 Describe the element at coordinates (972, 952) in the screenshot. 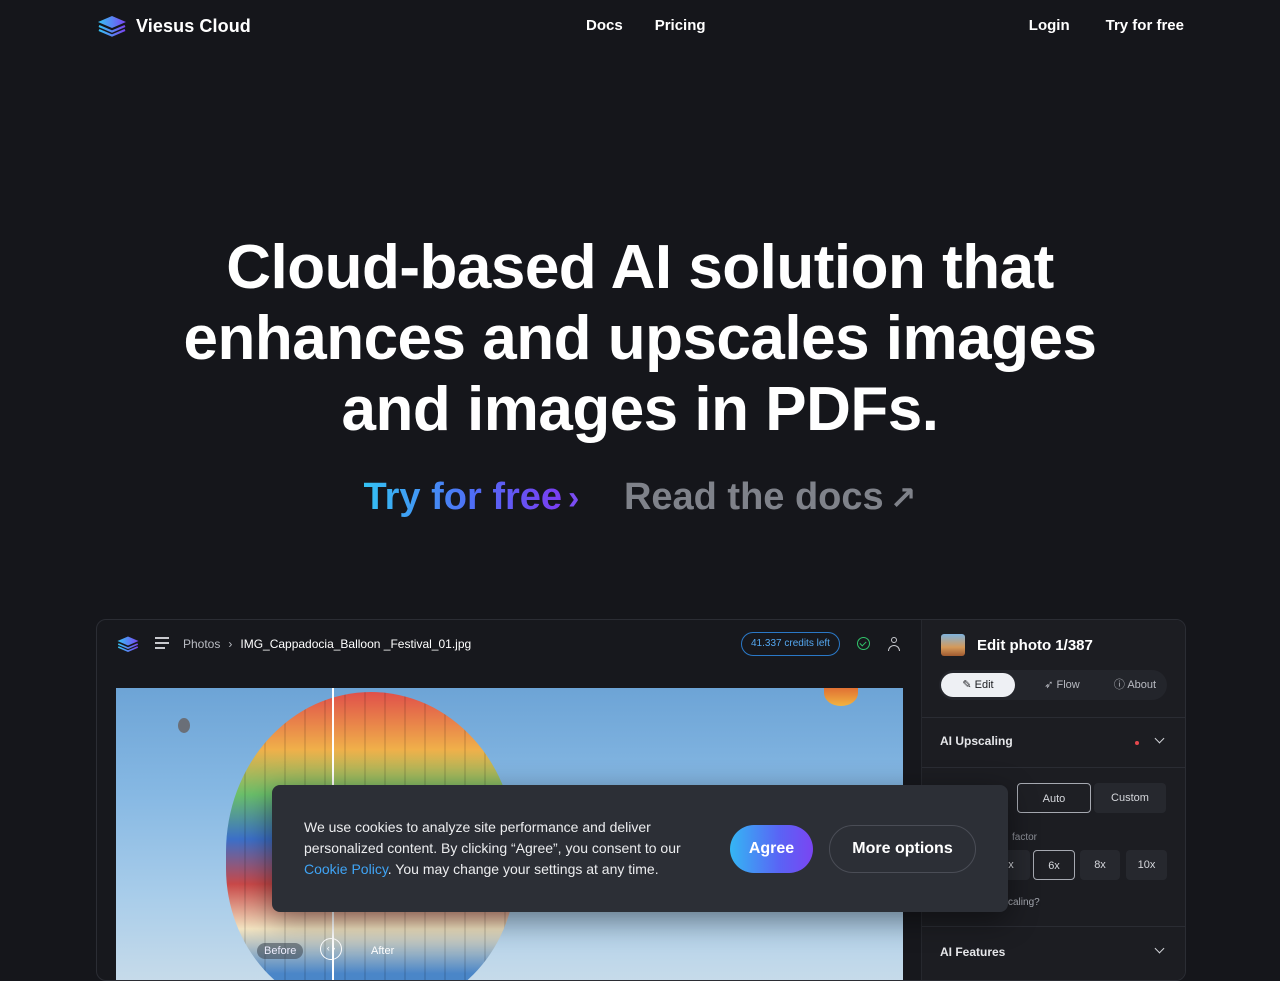

I see `section-ai-features: AI Features` at that location.